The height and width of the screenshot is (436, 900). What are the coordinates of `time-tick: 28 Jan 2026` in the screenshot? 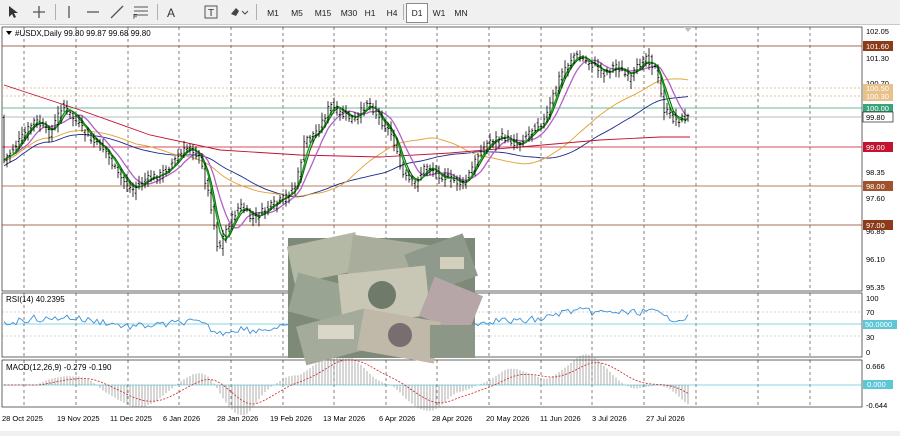 It's located at (237, 418).